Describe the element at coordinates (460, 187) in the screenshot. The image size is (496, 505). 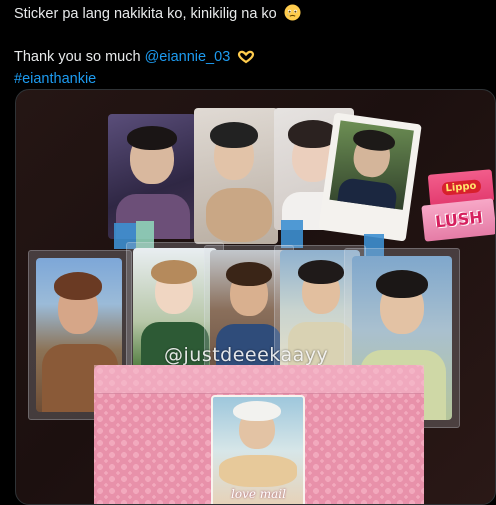
I see `candy-lippo-label: Lippo` at that location.